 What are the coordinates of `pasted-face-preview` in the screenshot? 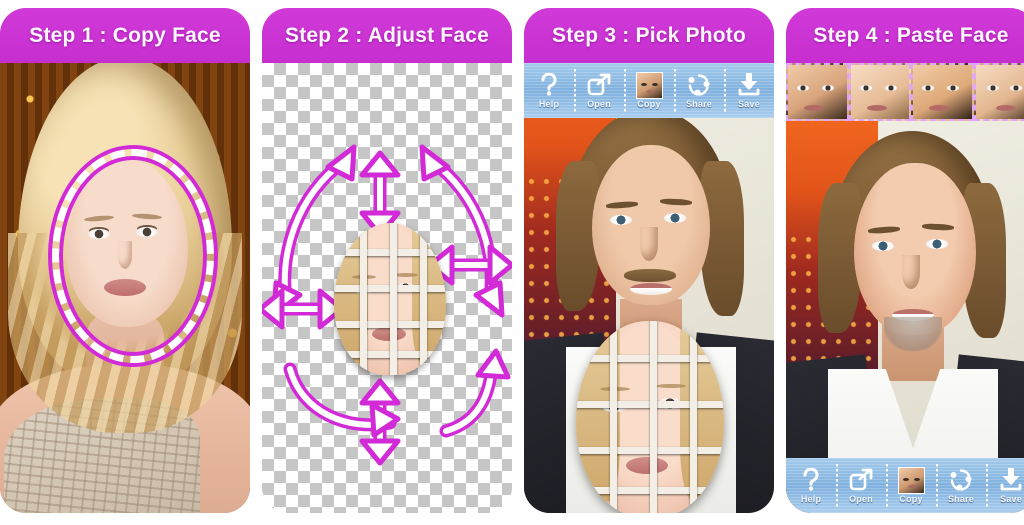 It's located at (650, 417).